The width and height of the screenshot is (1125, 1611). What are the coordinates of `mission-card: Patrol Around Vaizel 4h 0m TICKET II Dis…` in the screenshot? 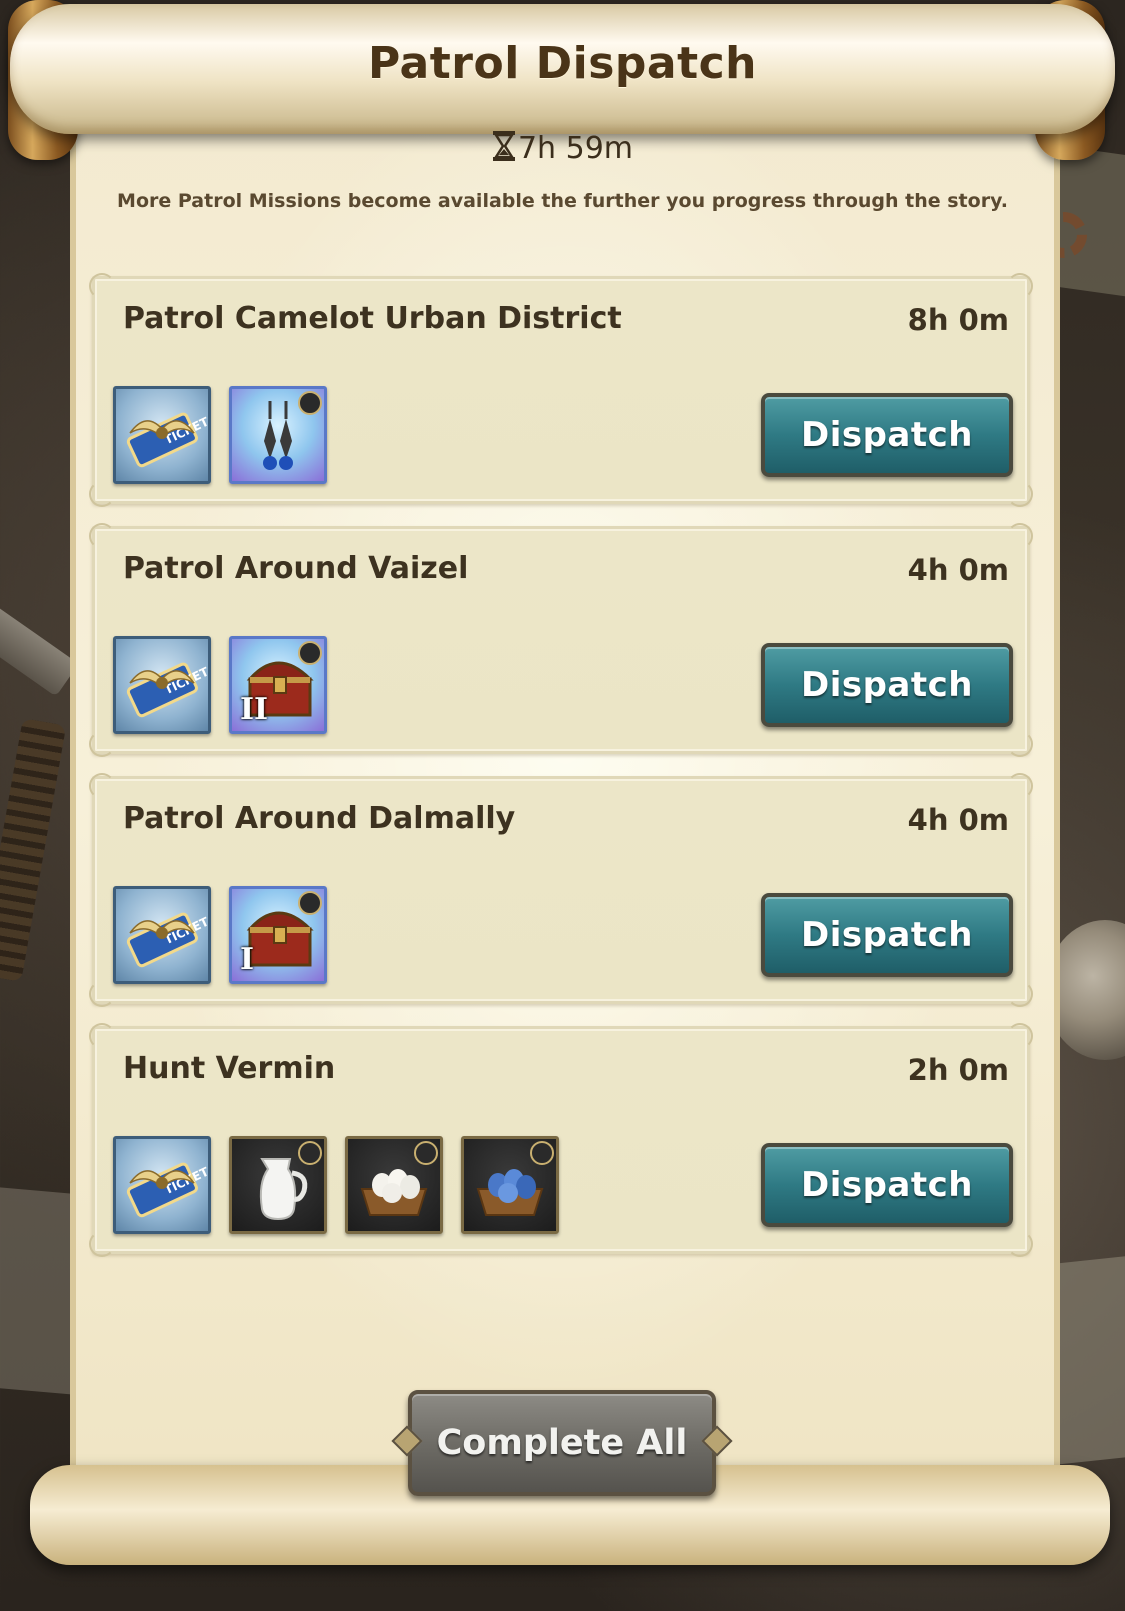 It's located at (561, 640).